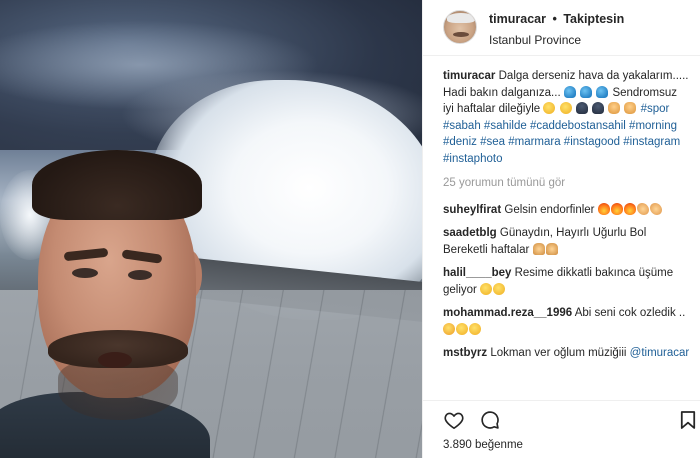 This screenshot has height=458, width=700. Describe the element at coordinates (549, 209) in the screenshot. I see `comment-text: Gelsin endorfinler` at that location.